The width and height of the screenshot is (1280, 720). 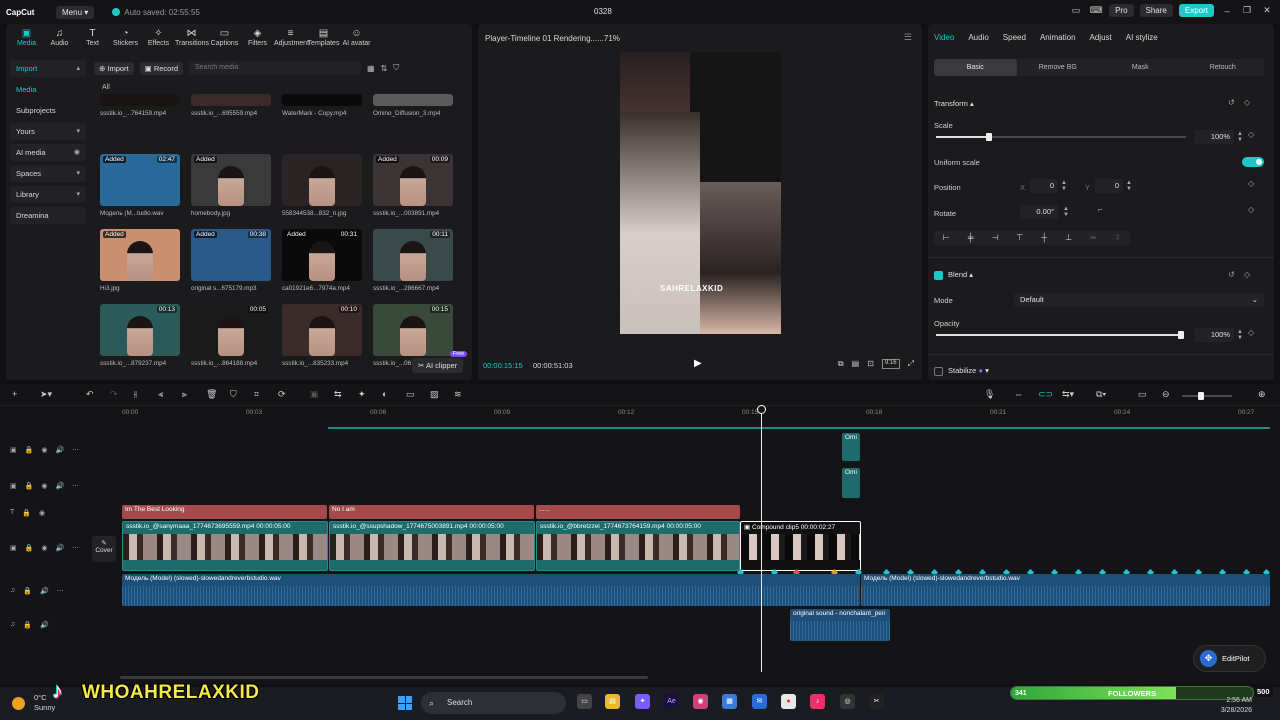 I want to click on media-tile: Added Hi3.jpg, so click(x=140, y=260).